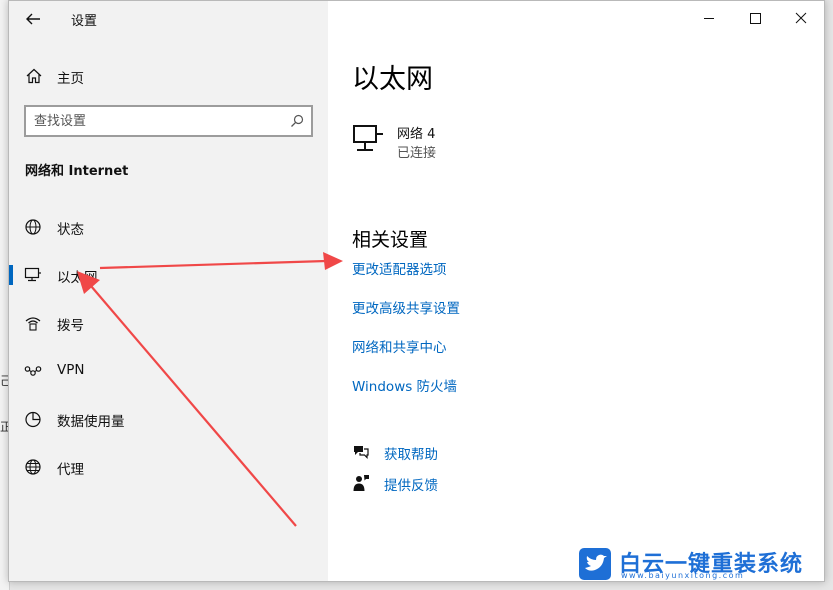 Image resolution: width=833 pixels, height=590 pixels. I want to click on search-icon, so click(297, 121).